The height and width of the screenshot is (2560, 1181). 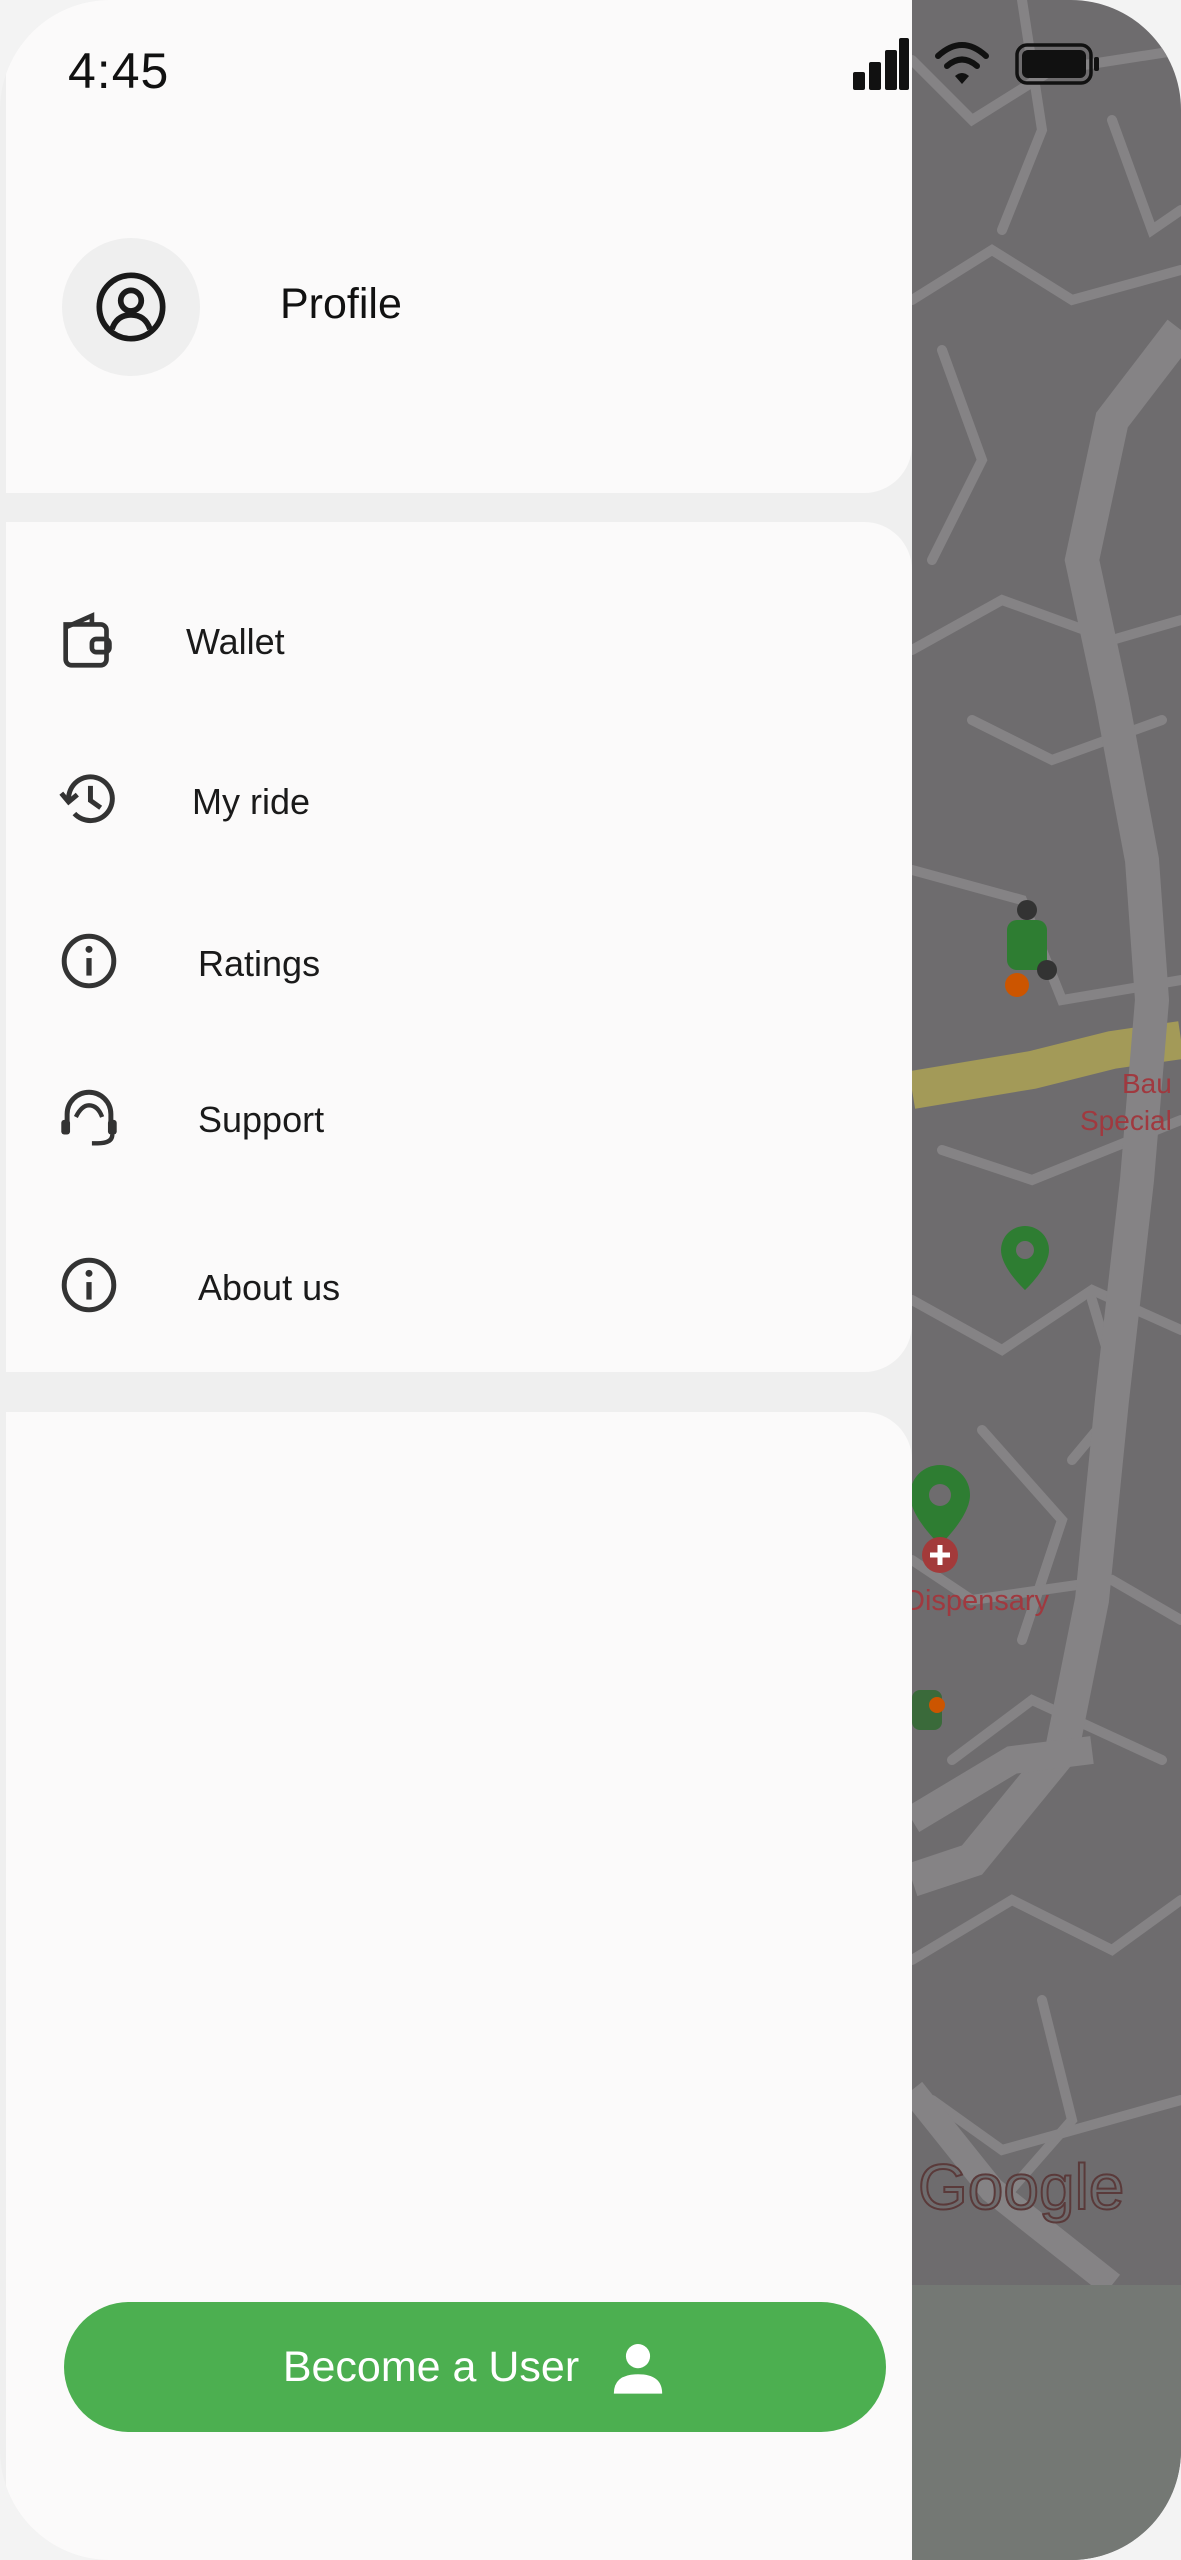 What do you see at coordinates (119, 71) in the screenshot?
I see `status-time: 4:45` at bounding box center [119, 71].